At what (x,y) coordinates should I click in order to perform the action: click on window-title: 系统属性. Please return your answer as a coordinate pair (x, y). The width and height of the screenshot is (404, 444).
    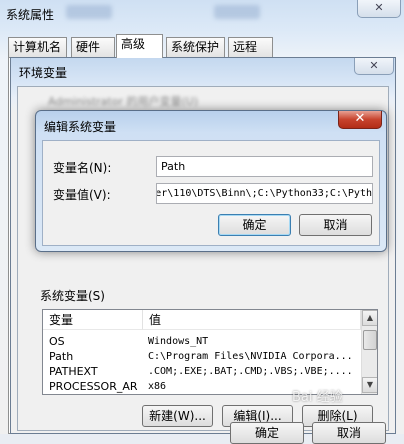
    Looking at the image, I should click on (30, 15).